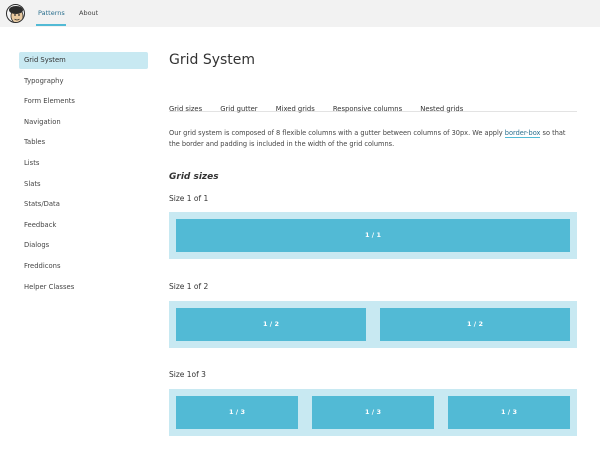  Describe the element at coordinates (194, 177) in the screenshot. I see `grid-sizes-heading: Grid sizes` at that location.